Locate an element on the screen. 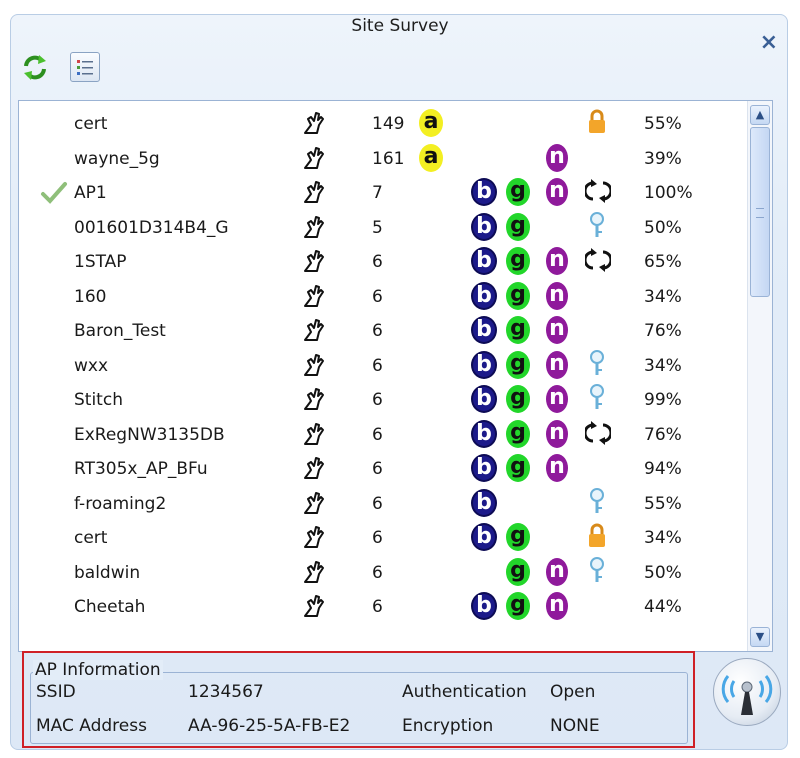 The height and width of the screenshot is (758, 800). signal-cell: 65% is located at coordinates (663, 262).